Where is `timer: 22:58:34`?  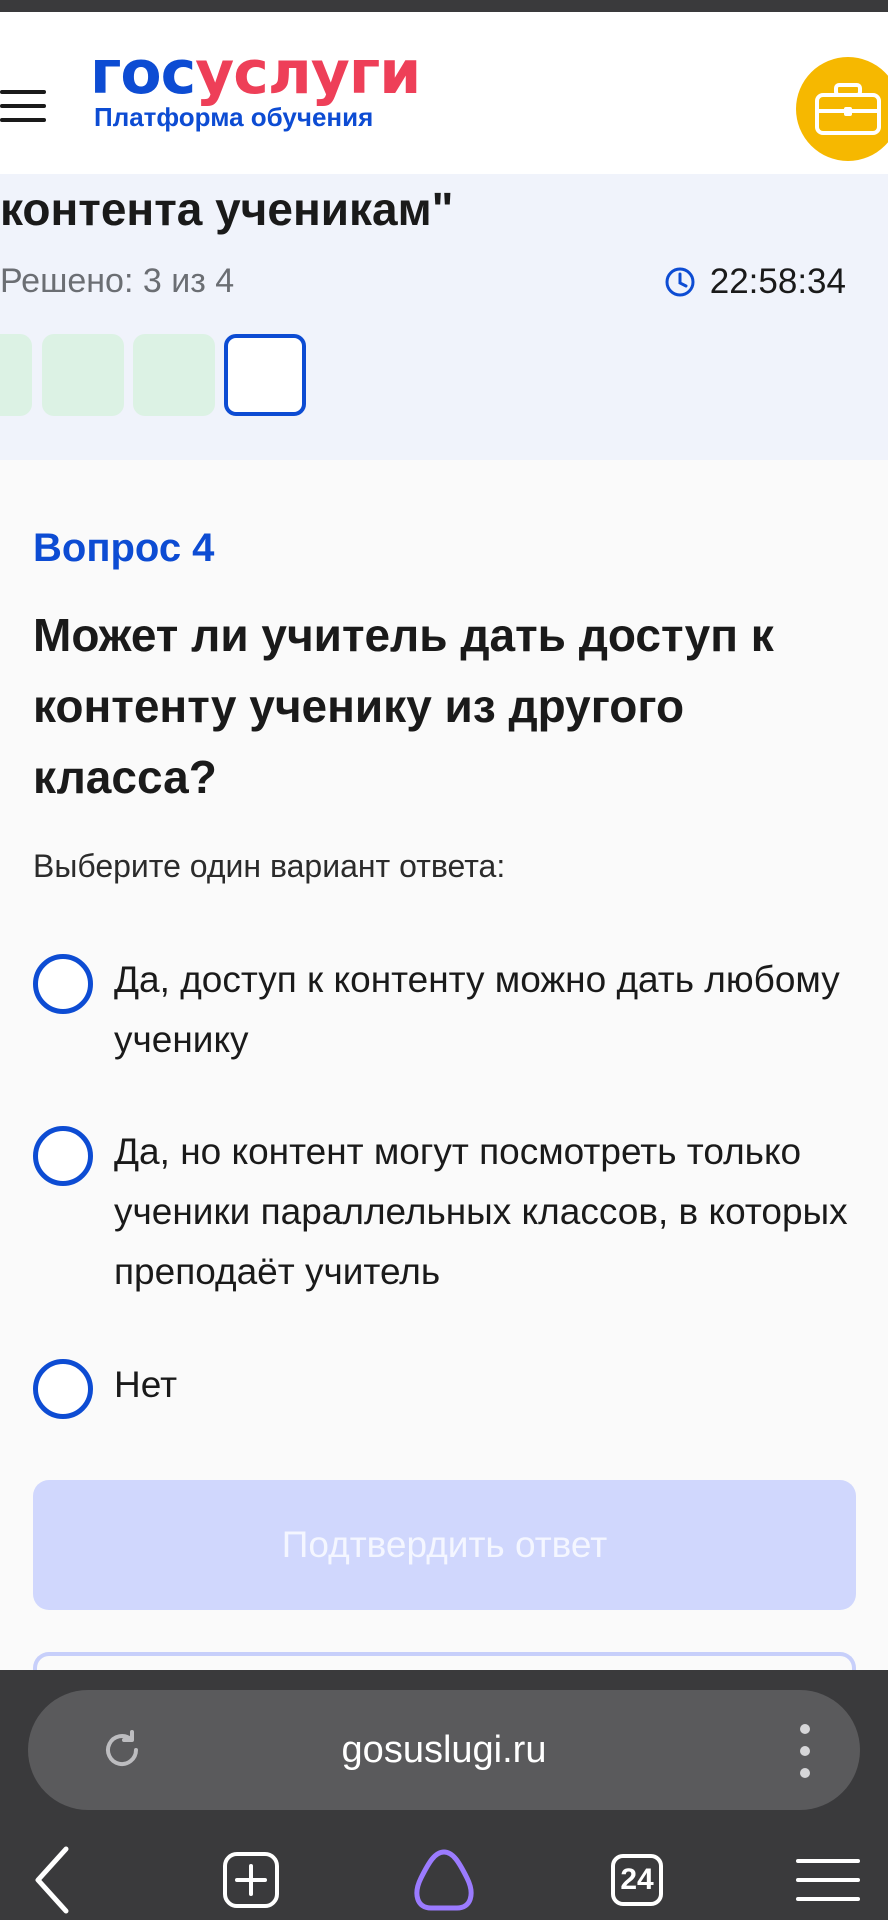
timer: 22:58:34 is located at coordinates (755, 282).